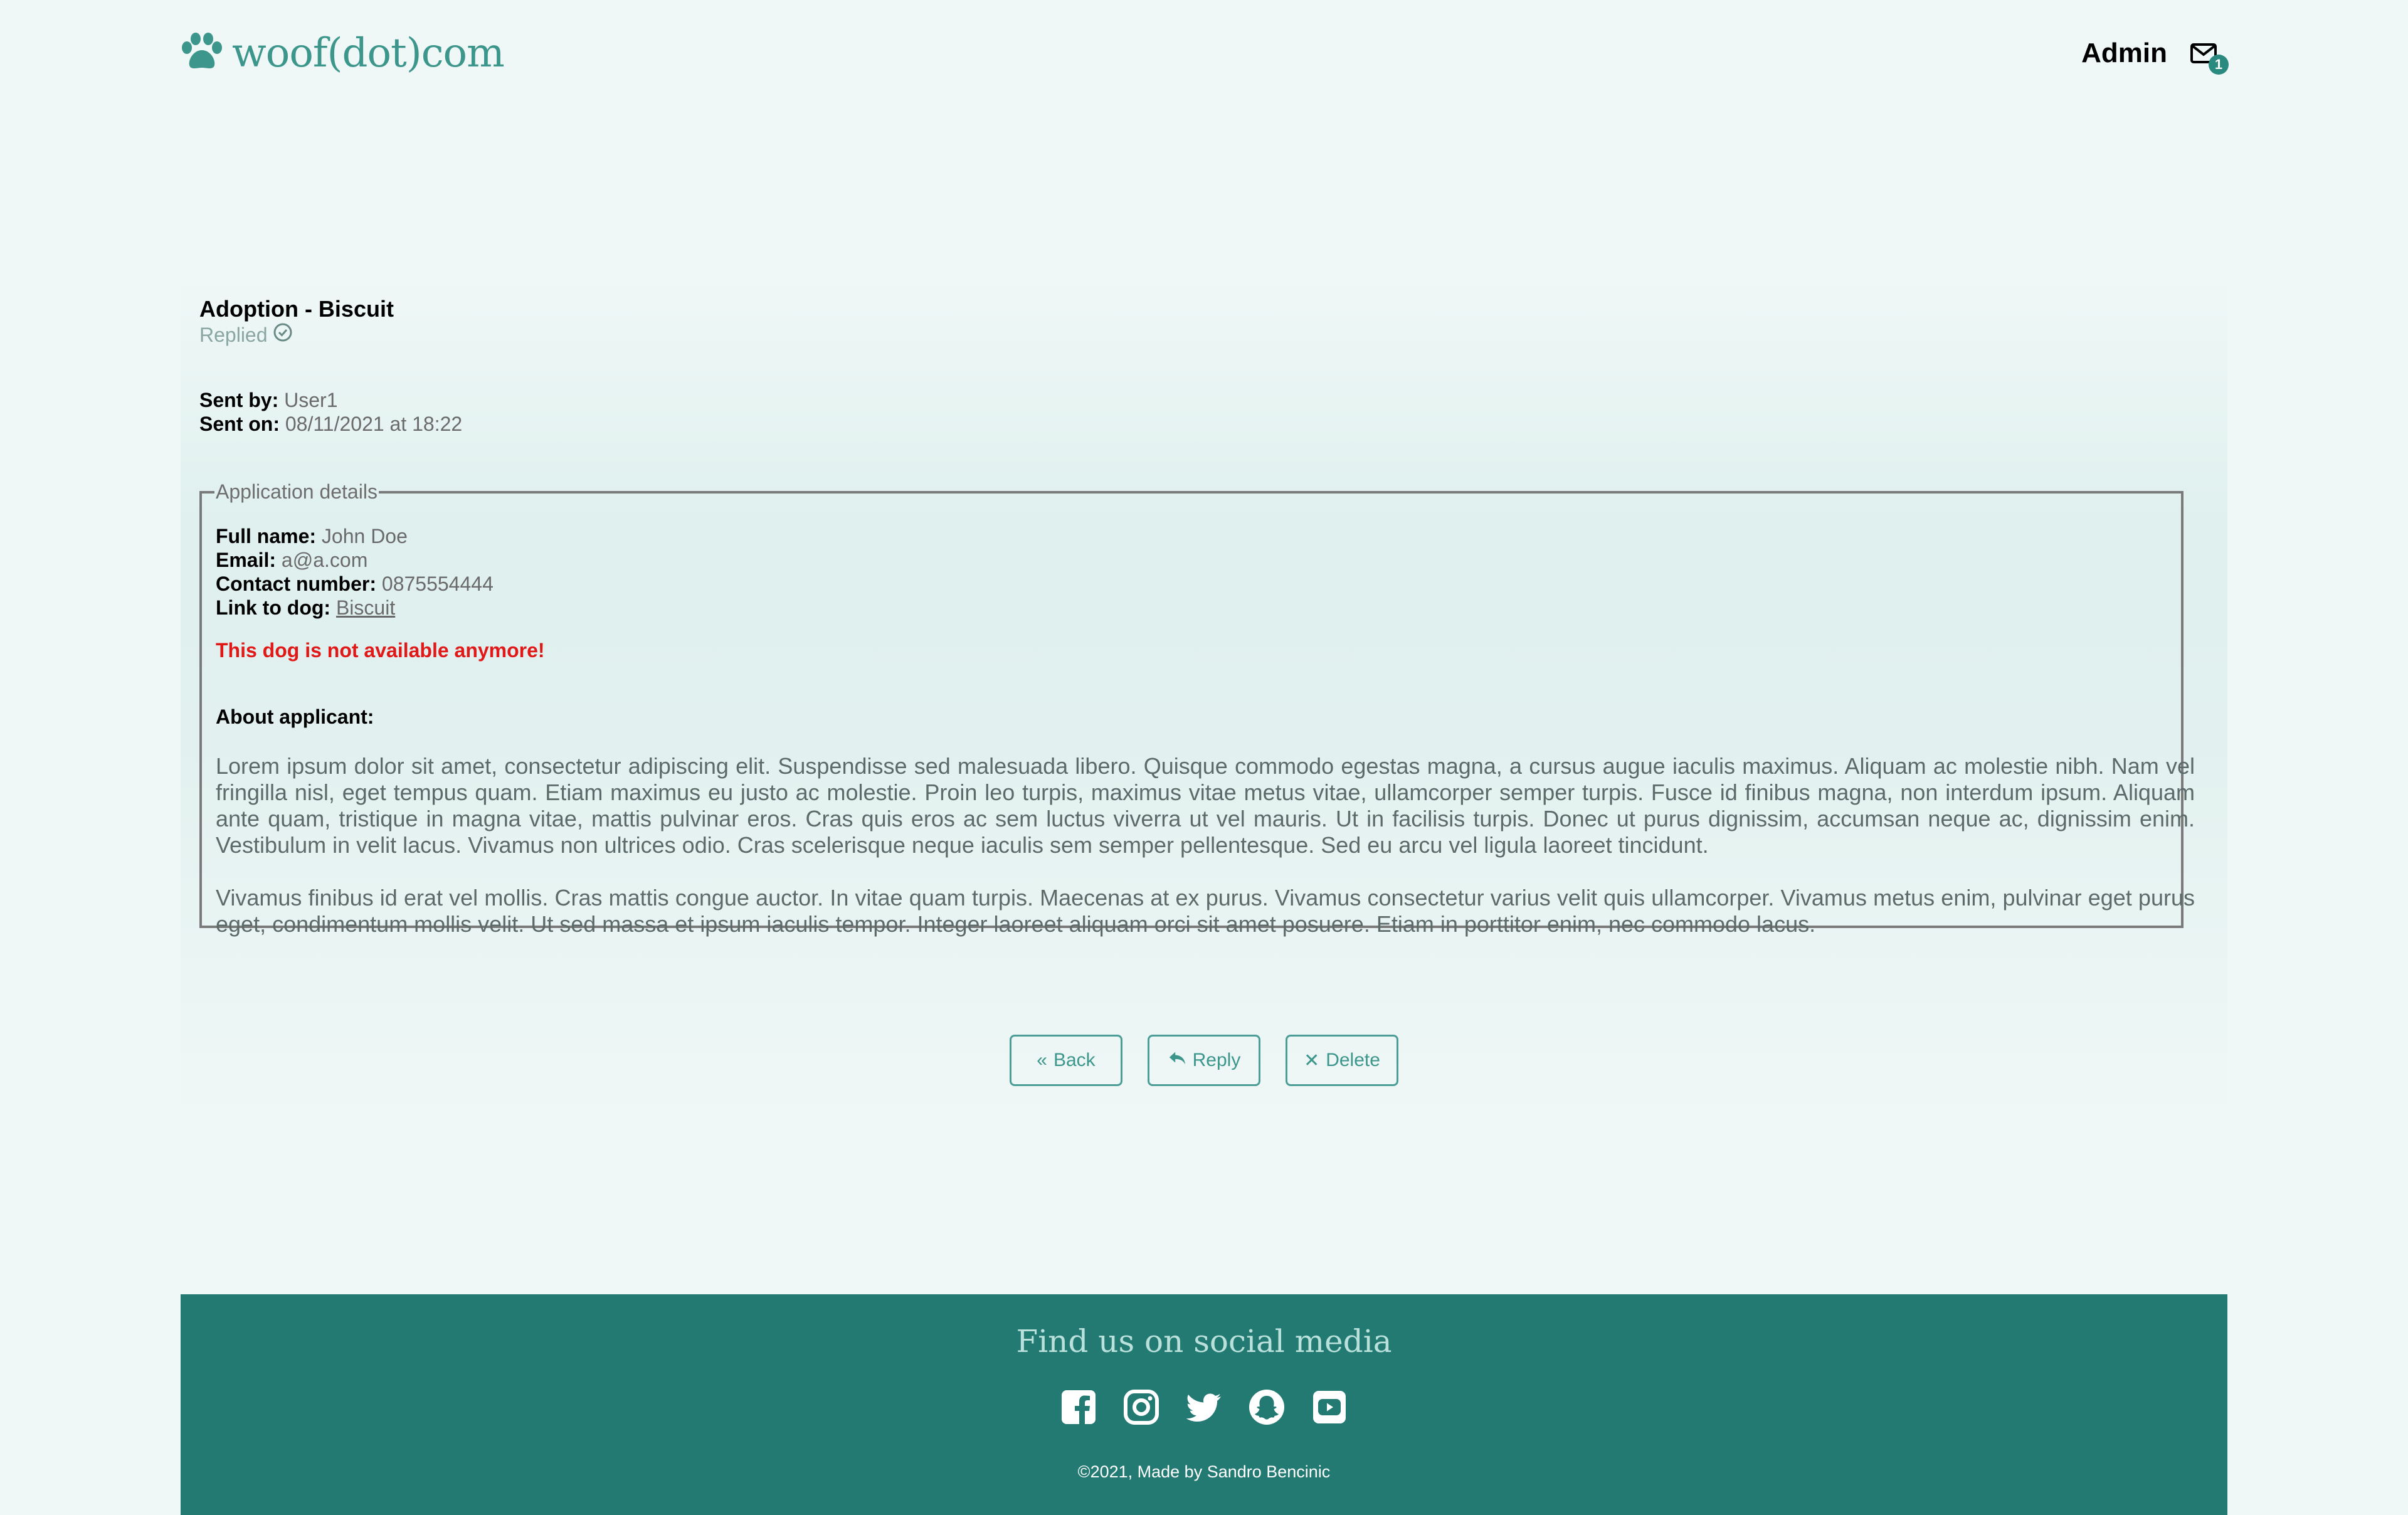 The height and width of the screenshot is (1515, 2408). I want to click on full-name-row: Full name: John Doe, so click(312, 536).